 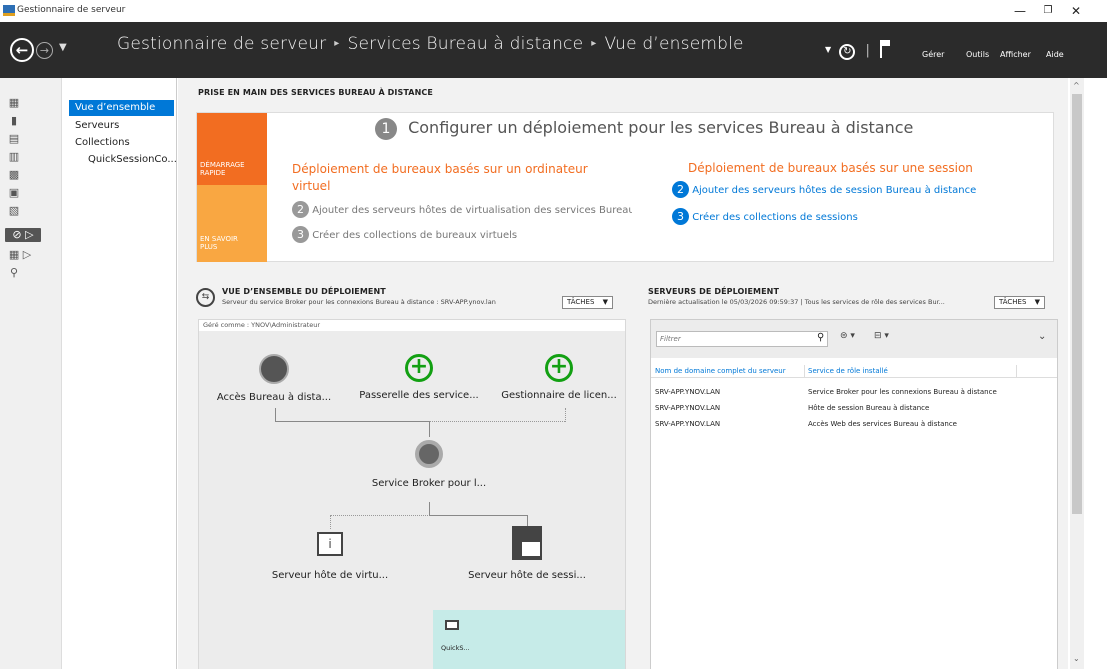 I want to click on vm-step2-number: 2, so click(x=300, y=209).